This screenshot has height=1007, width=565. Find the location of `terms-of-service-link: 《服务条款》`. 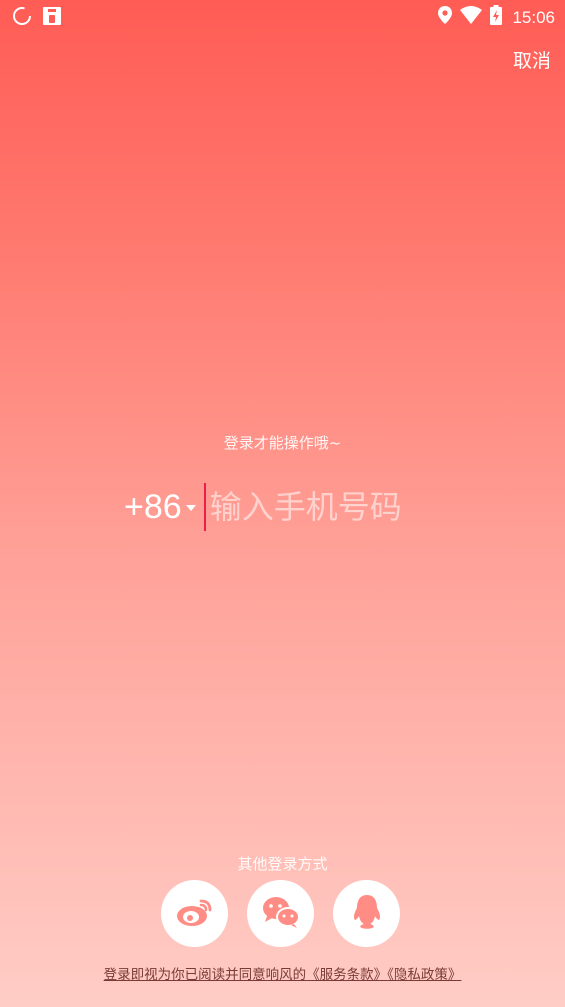

terms-of-service-link: 《服务条款》 is located at coordinates (346, 975).